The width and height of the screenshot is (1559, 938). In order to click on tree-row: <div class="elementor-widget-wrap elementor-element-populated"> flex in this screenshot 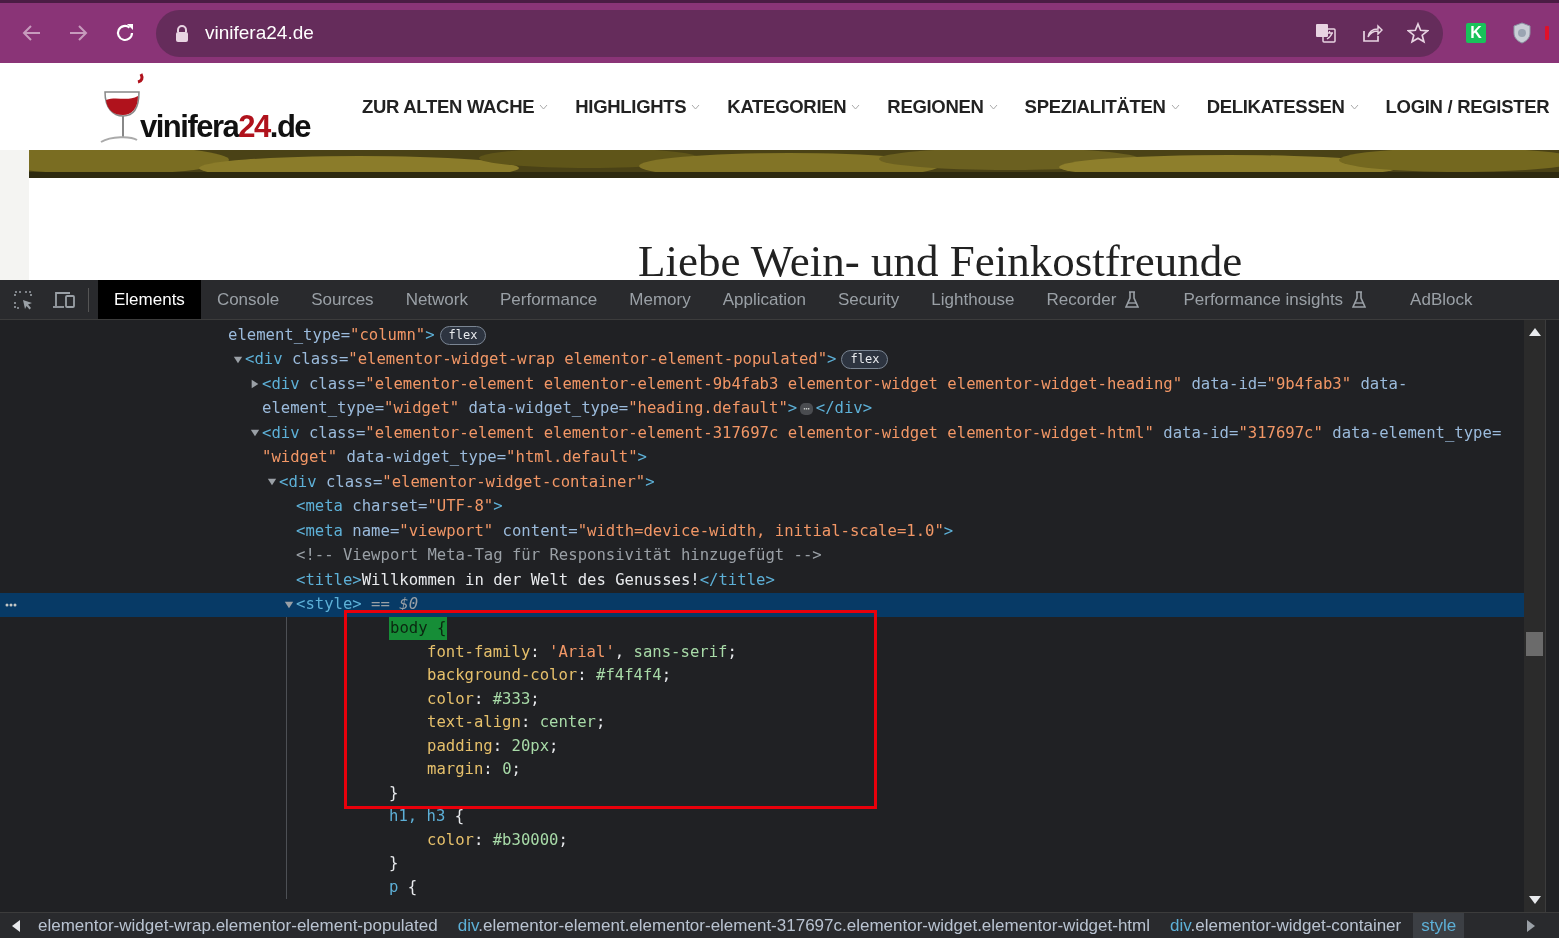, I will do `click(762, 359)`.